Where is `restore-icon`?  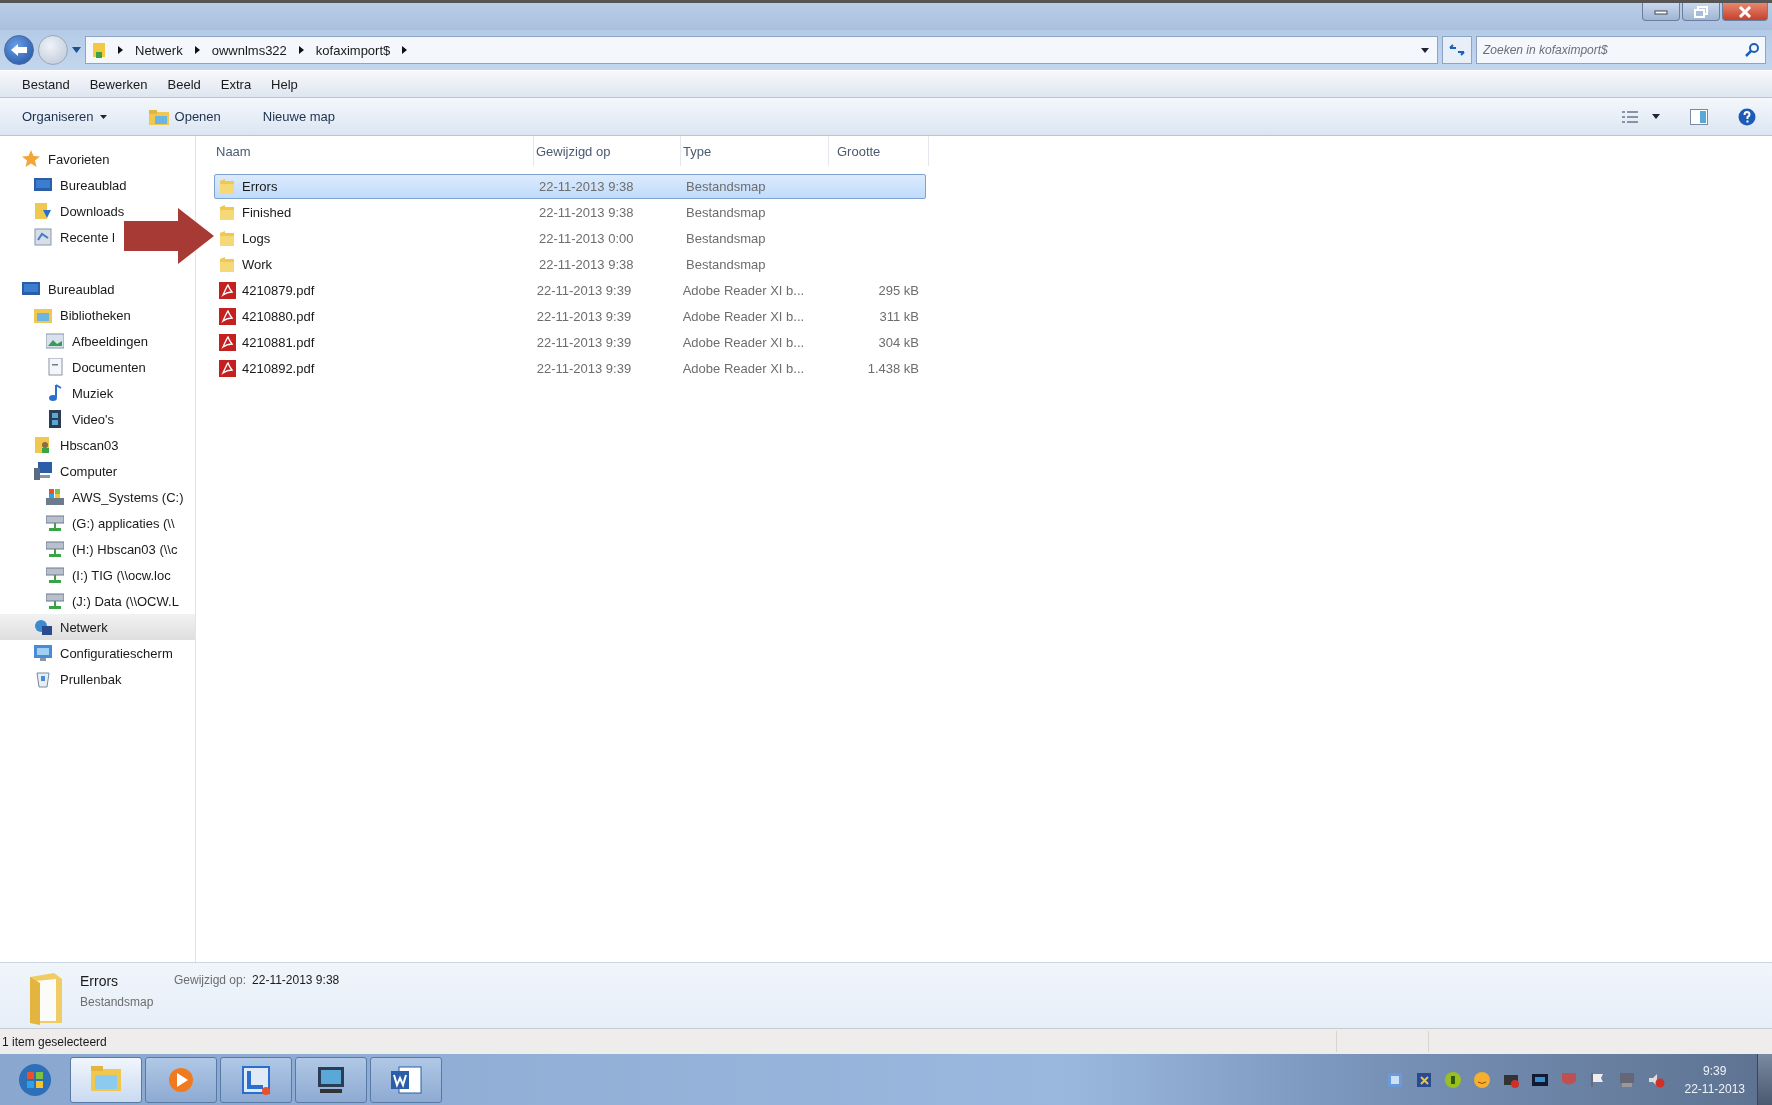 restore-icon is located at coordinates (1701, 11).